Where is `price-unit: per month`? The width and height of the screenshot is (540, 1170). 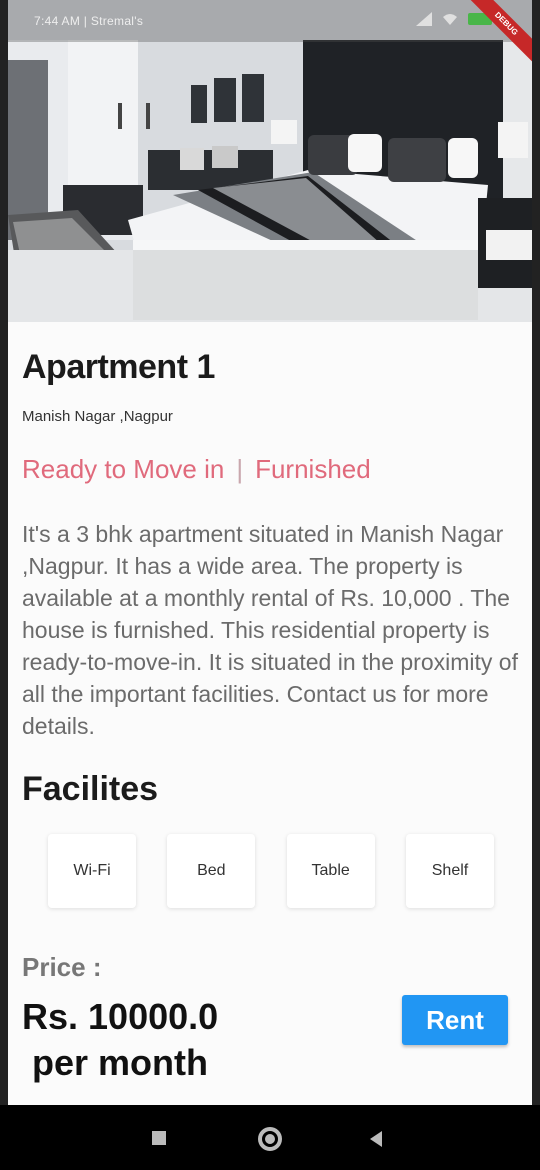
price-unit: per month is located at coordinates (120, 1062).